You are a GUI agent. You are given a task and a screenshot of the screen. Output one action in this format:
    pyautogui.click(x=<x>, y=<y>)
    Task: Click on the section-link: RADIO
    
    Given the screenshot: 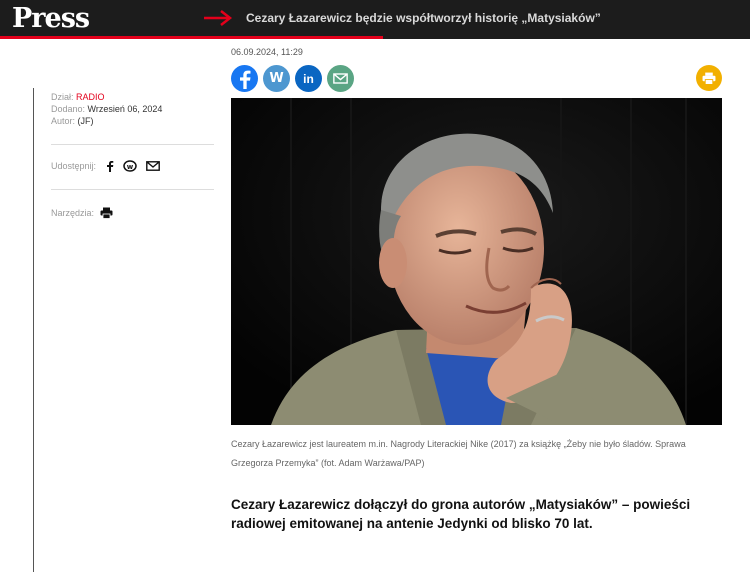 What is the action you would take?
    pyautogui.click(x=90, y=97)
    